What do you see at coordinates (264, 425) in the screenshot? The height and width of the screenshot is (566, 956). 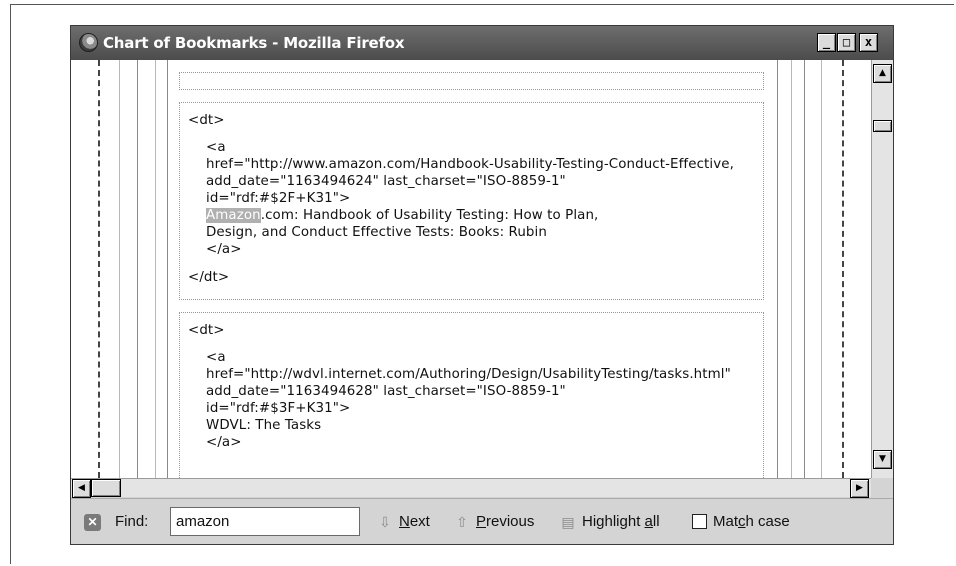 I see `bookmark-title-line: WDVL: The Tasks` at bounding box center [264, 425].